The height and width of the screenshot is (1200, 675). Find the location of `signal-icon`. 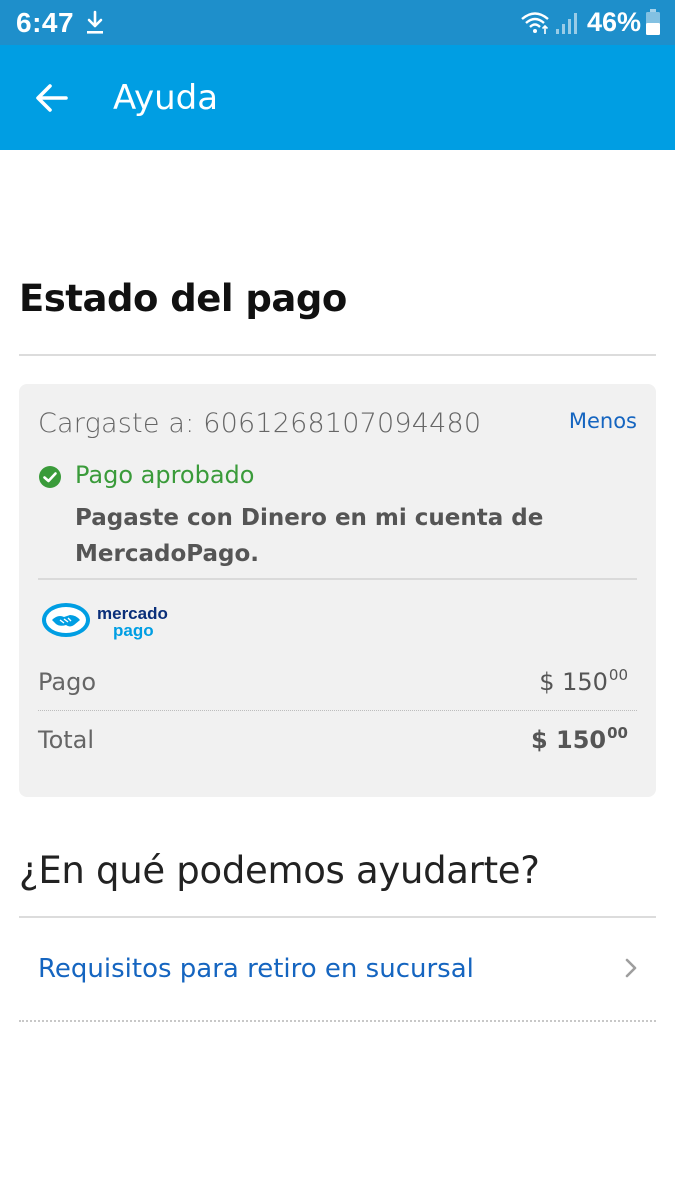

signal-icon is located at coordinates (566, 23).